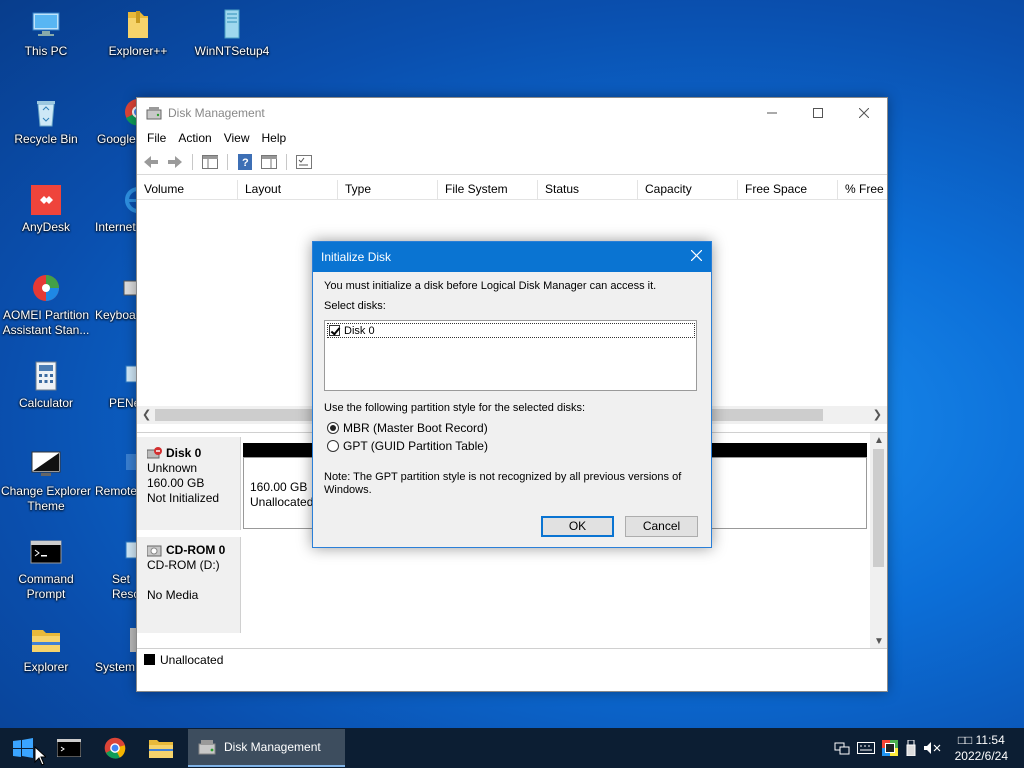 This screenshot has height=768, width=1024. I want to click on volume-muted-icon, so click(932, 748).